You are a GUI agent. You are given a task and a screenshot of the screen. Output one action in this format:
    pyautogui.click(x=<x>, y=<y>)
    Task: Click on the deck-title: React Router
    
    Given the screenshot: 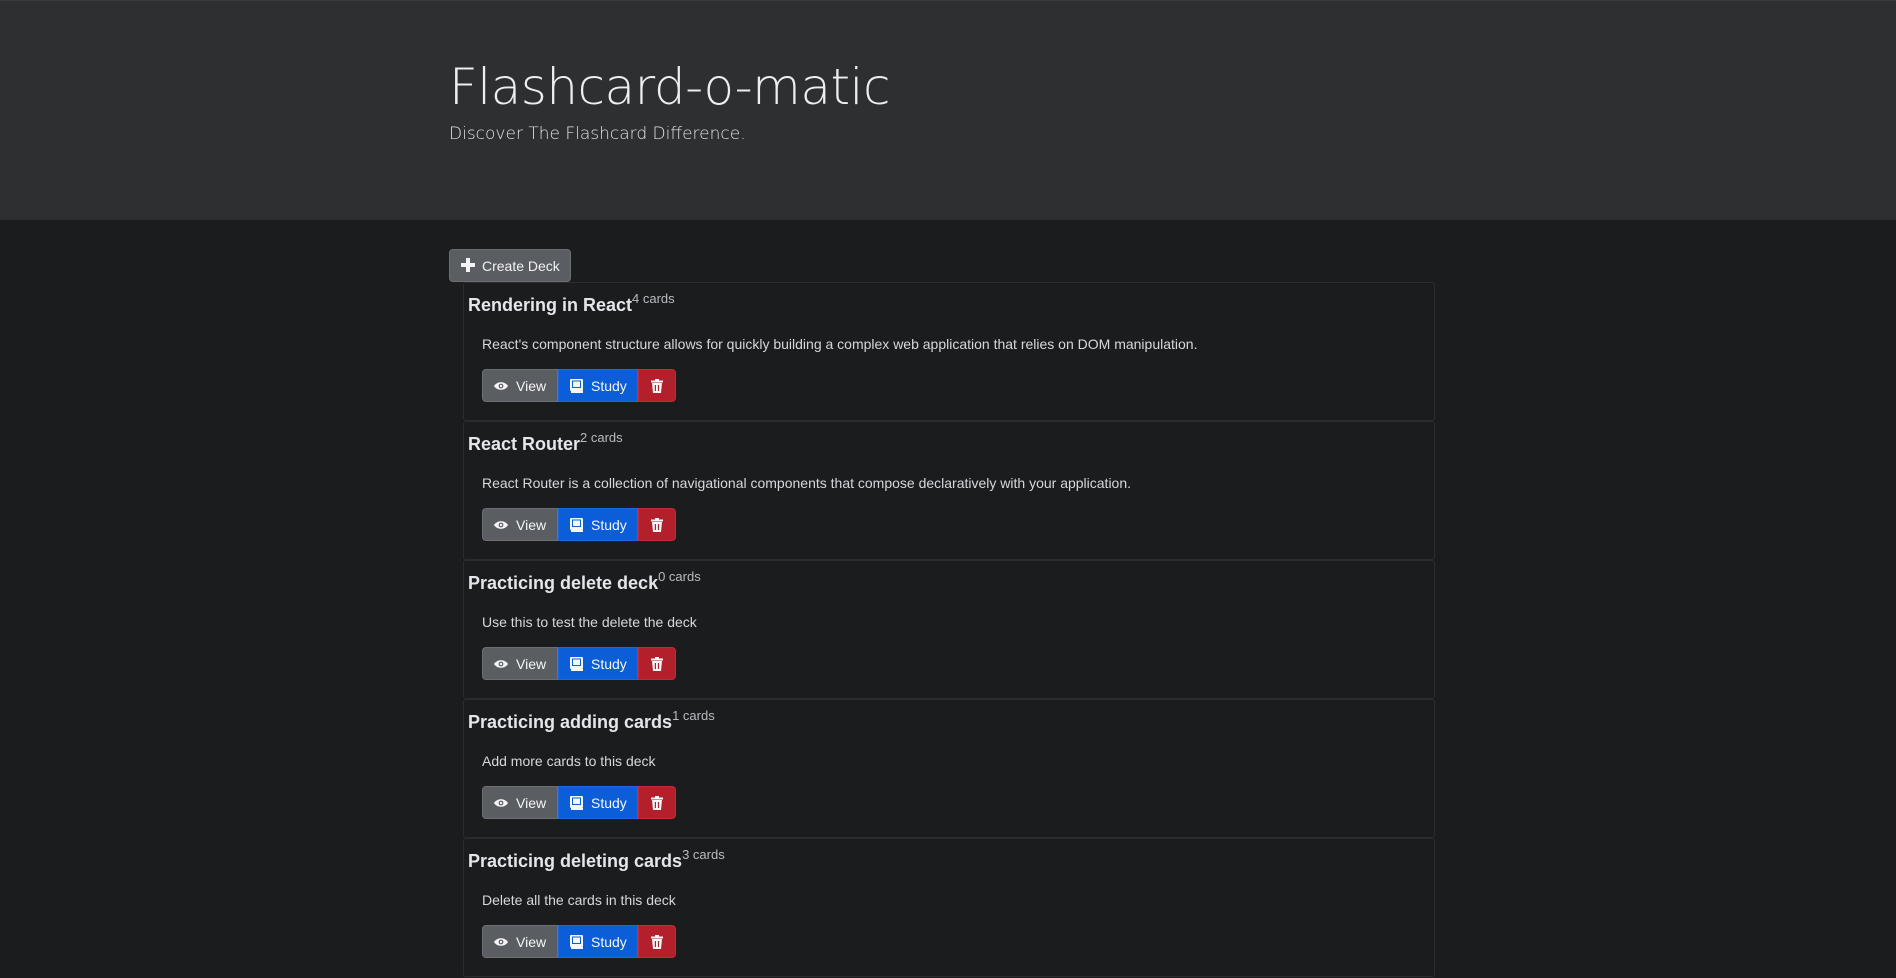 What is the action you would take?
    pyautogui.click(x=524, y=444)
    